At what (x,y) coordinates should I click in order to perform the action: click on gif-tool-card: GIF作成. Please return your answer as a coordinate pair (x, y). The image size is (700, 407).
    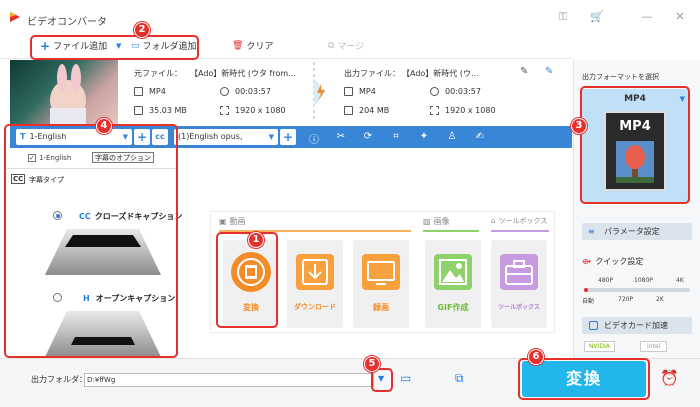
    Looking at the image, I should click on (453, 284).